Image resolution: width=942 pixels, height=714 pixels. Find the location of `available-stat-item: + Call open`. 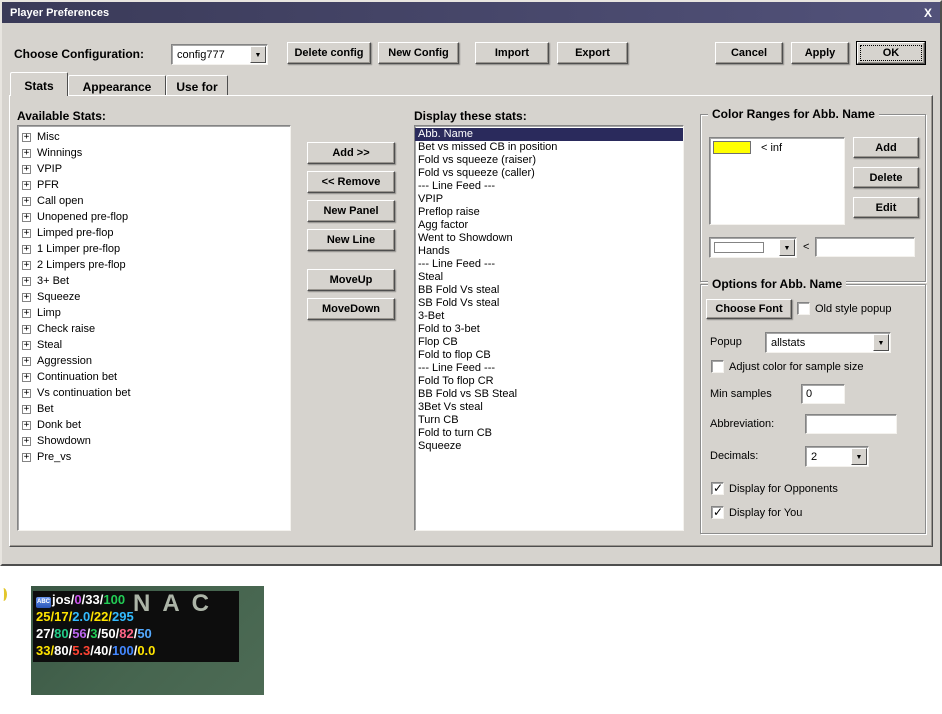

available-stat-item: + Call open is located at coordinates (154, 201).